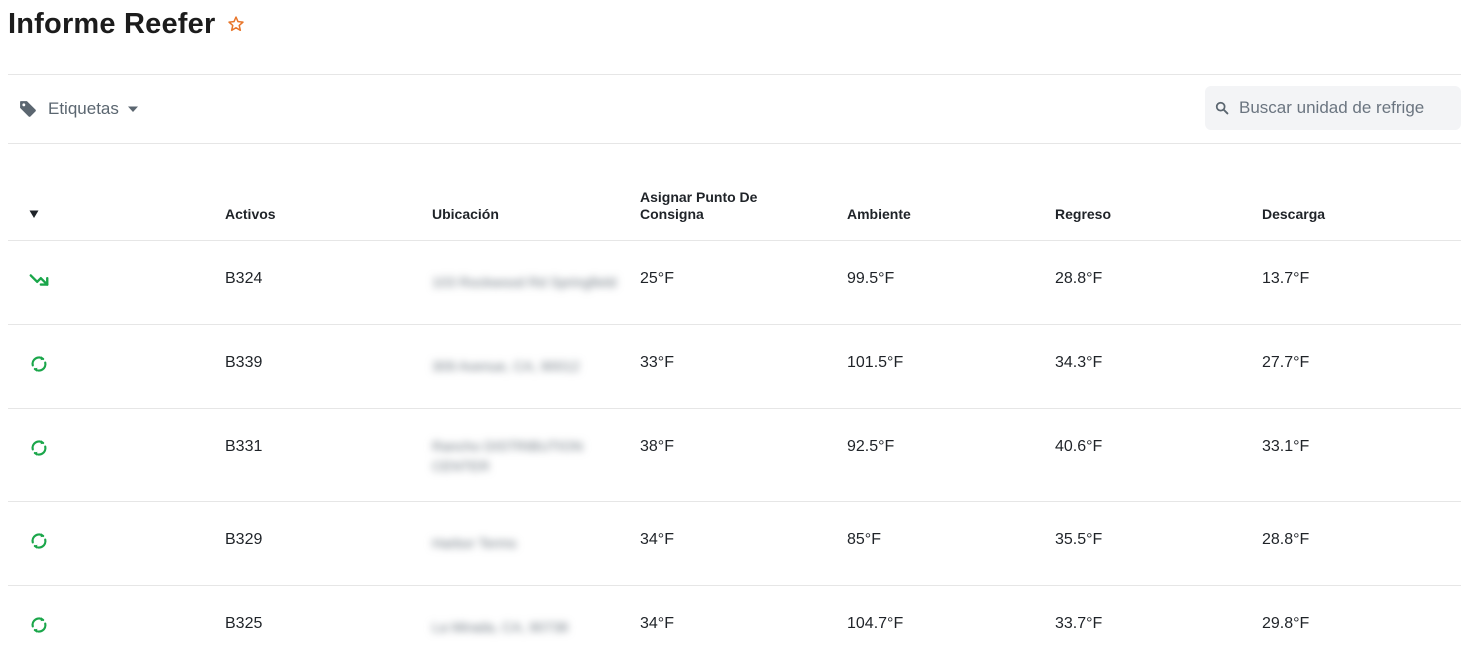 Image resolution: width=1477 pixels, height=667 pixels. What do you see at coordinates (243, 624) in the screenshot?
I see `asset-cell: B325` at bounding box center [243, 624].